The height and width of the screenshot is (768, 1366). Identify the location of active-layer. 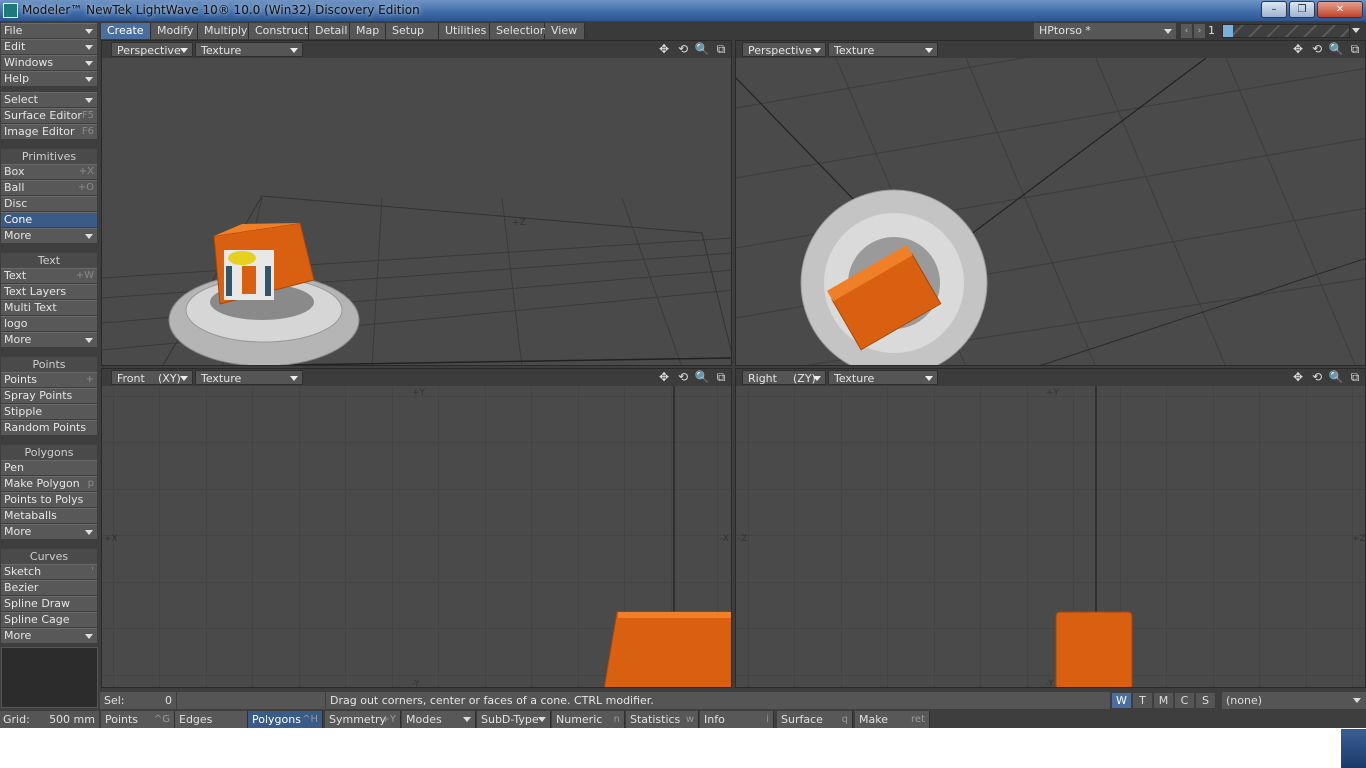
(1228, 31).